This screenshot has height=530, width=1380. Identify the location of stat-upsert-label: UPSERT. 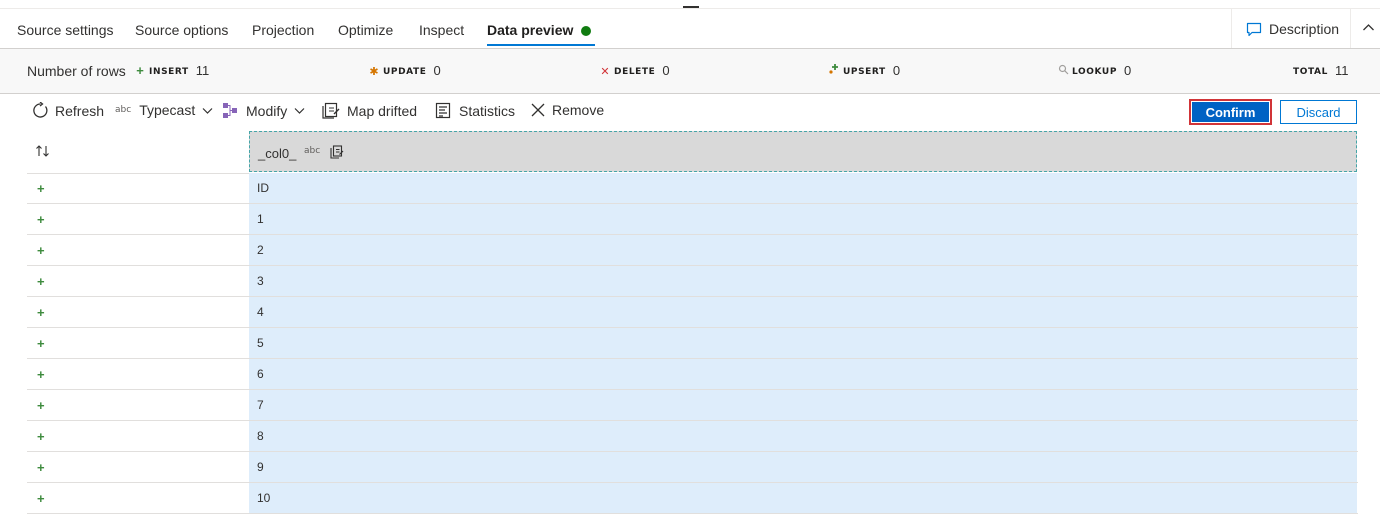
(864, 72).